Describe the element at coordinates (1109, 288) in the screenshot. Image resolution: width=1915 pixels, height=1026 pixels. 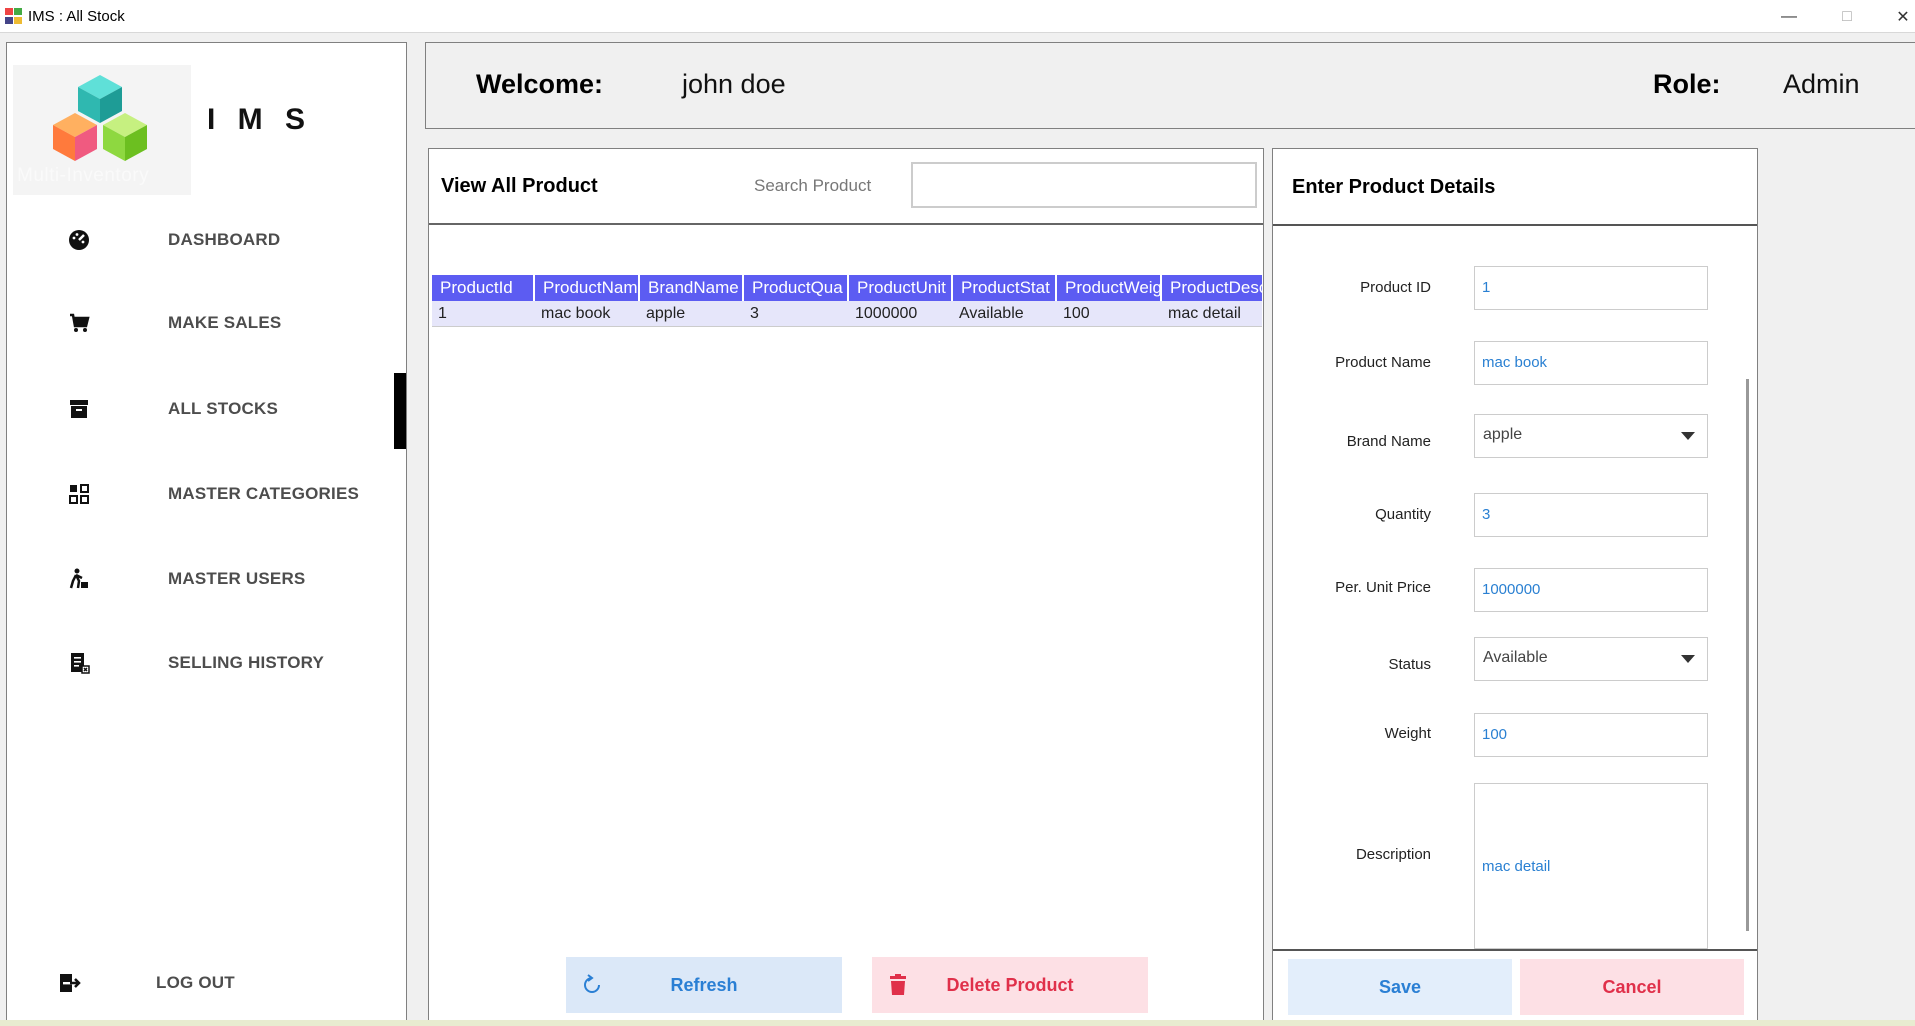
I see `column-header: ProductWeig` at that location.